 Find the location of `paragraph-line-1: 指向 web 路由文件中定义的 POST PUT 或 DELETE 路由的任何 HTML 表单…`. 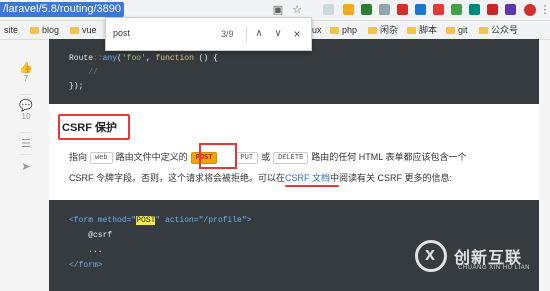

paragraph-line-1: 指向 web 路由文件中定义的 POST PUT 或 DELETE 路由的任何 HTML 表单… is located at coordinates (268, 158).